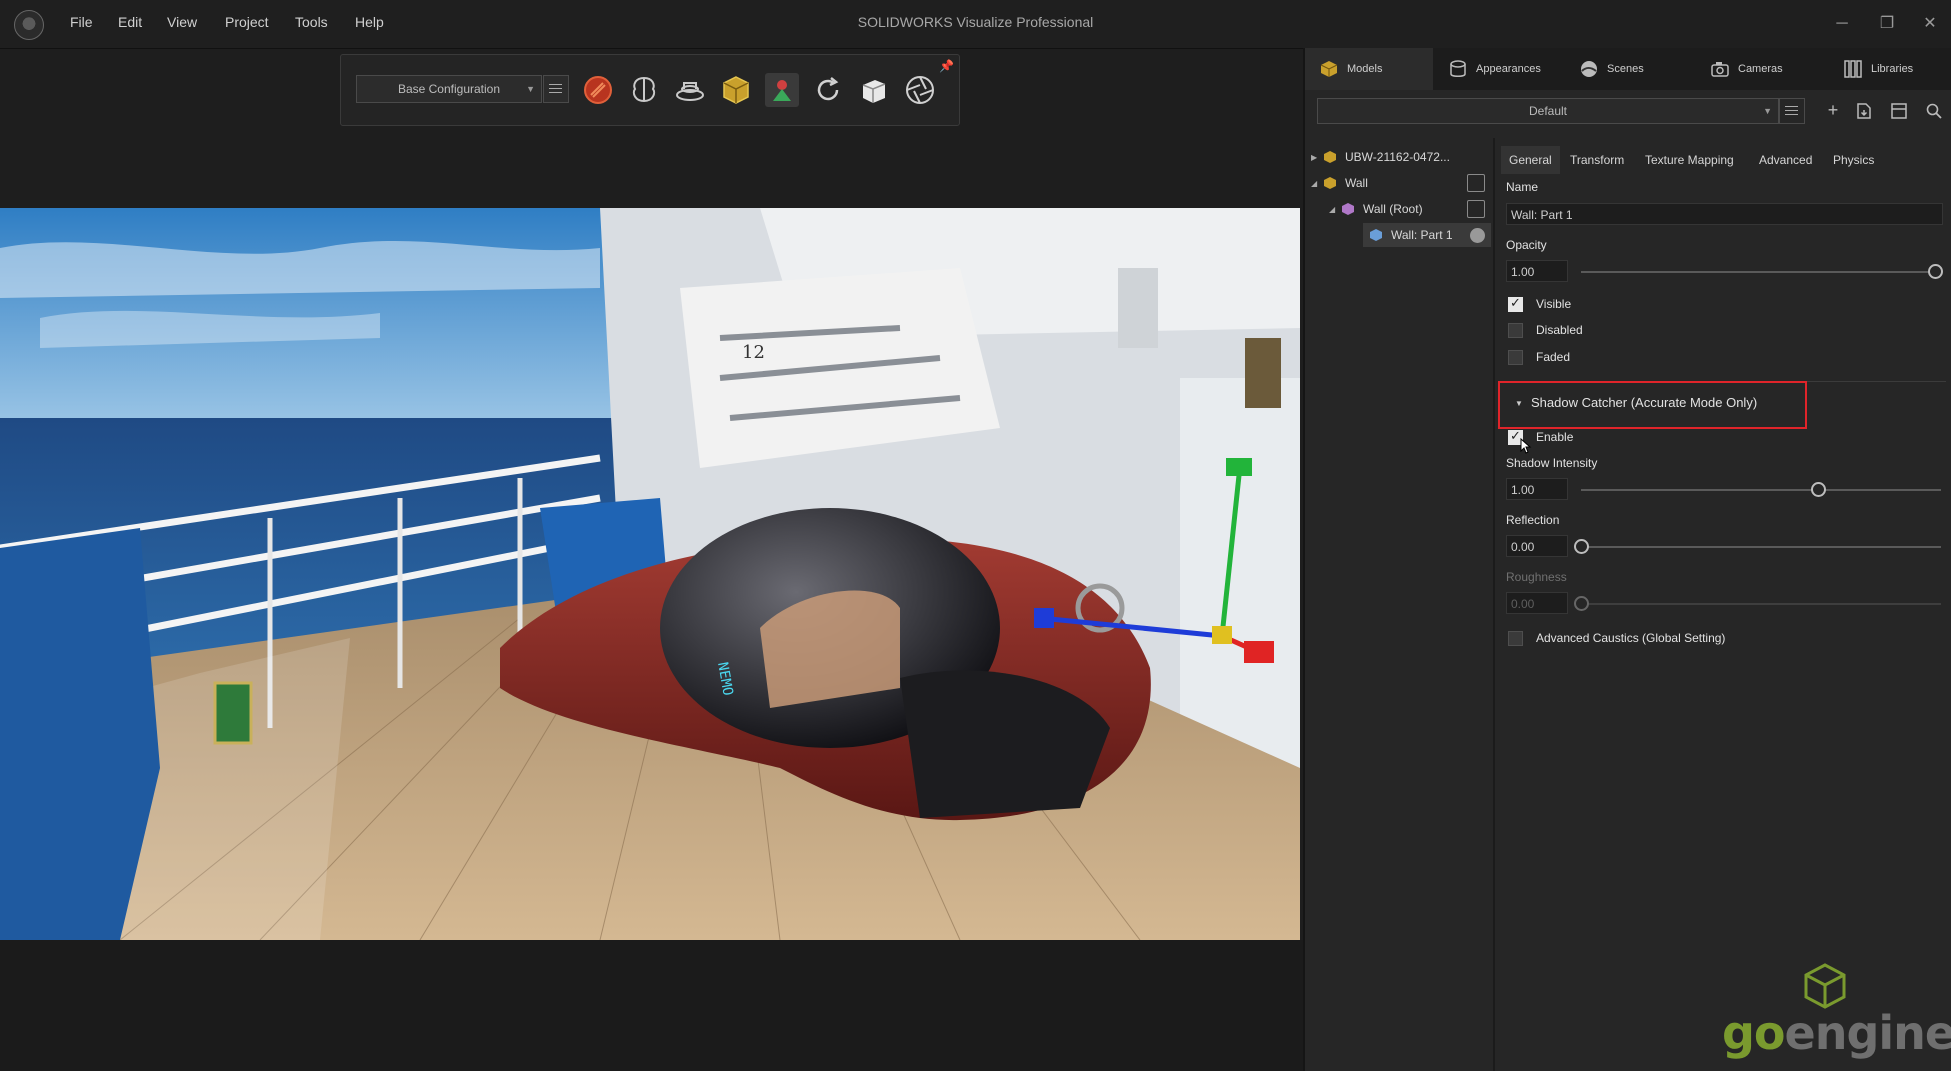 Image resolution: width=1951 pixels, height=1071 pixels. I want to click on window-title: SOLIDWORKS Visualize Professional, so click(975, 22).